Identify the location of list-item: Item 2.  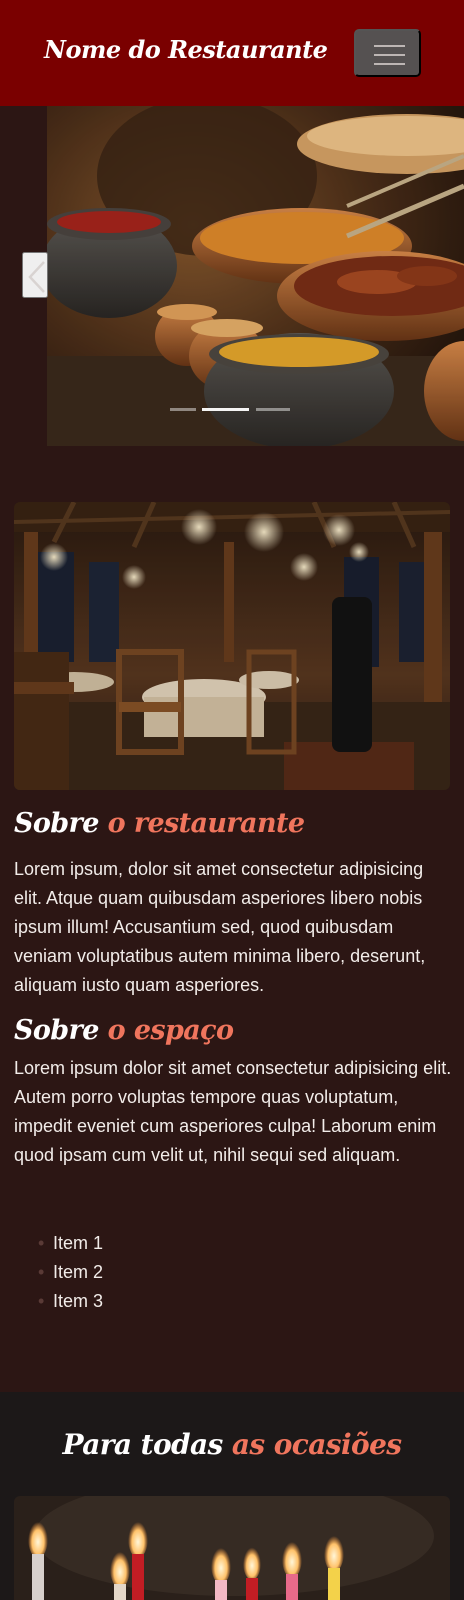
(70, 1272).